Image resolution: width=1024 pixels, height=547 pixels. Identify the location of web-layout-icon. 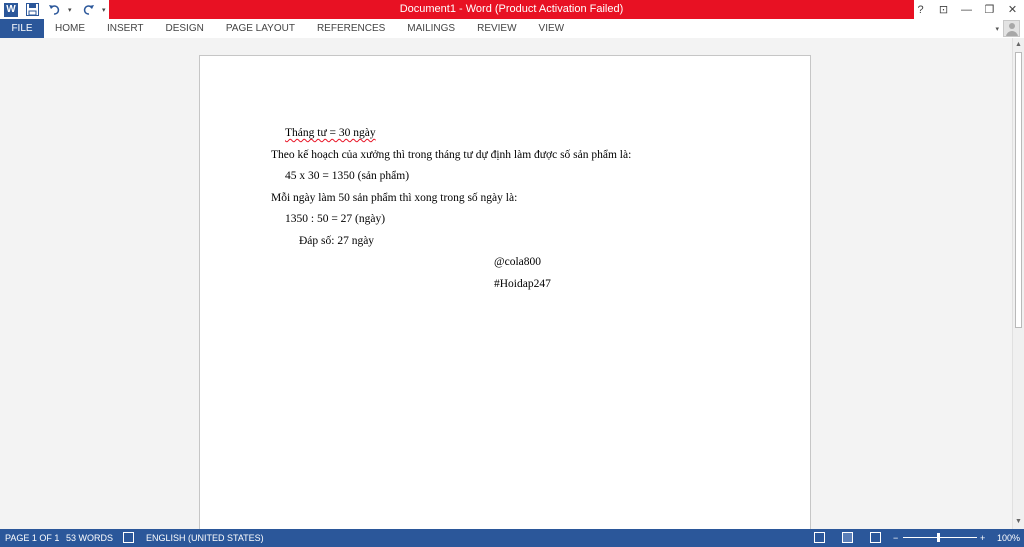
(875, 537).